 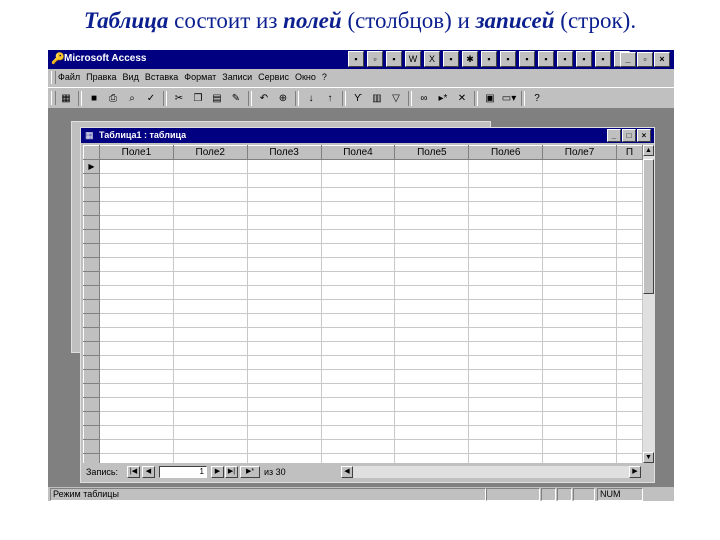 I want to click on menu-view: Вид, so click(x=131, y=77).